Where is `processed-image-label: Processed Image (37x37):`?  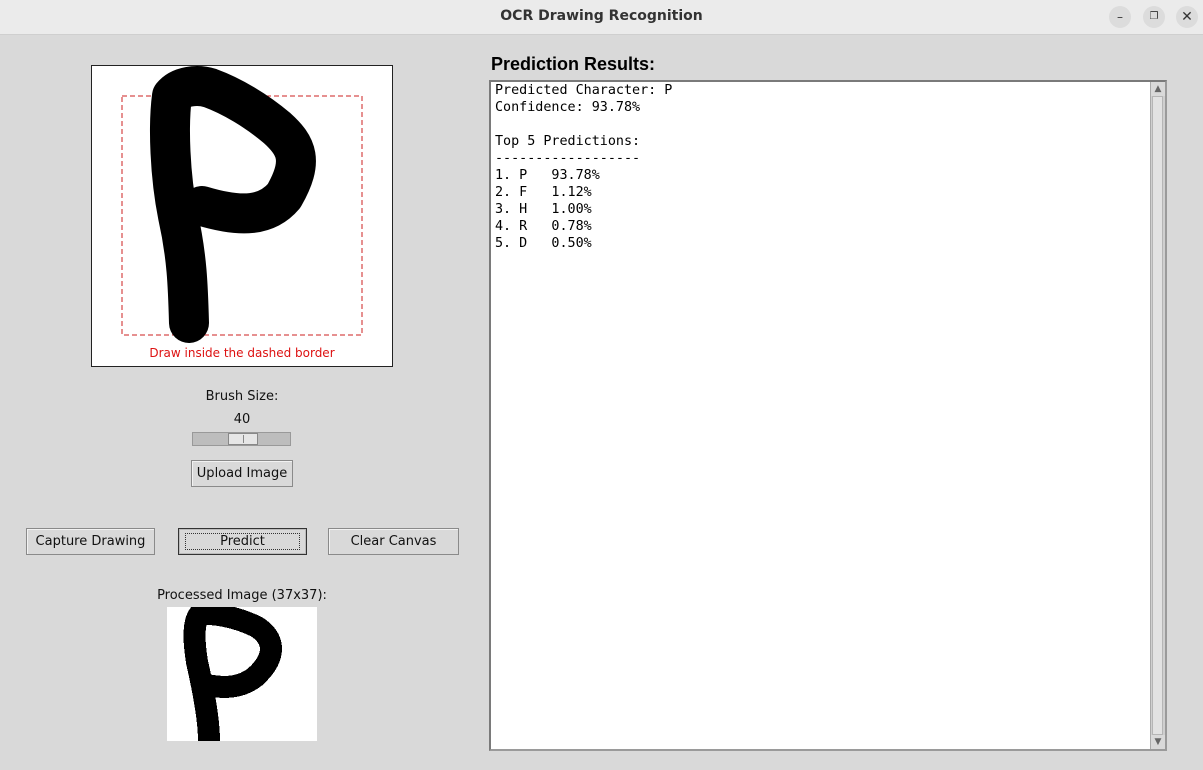 processed-image-label: Processed Image (37x37): is located at coordinates (242, 595).